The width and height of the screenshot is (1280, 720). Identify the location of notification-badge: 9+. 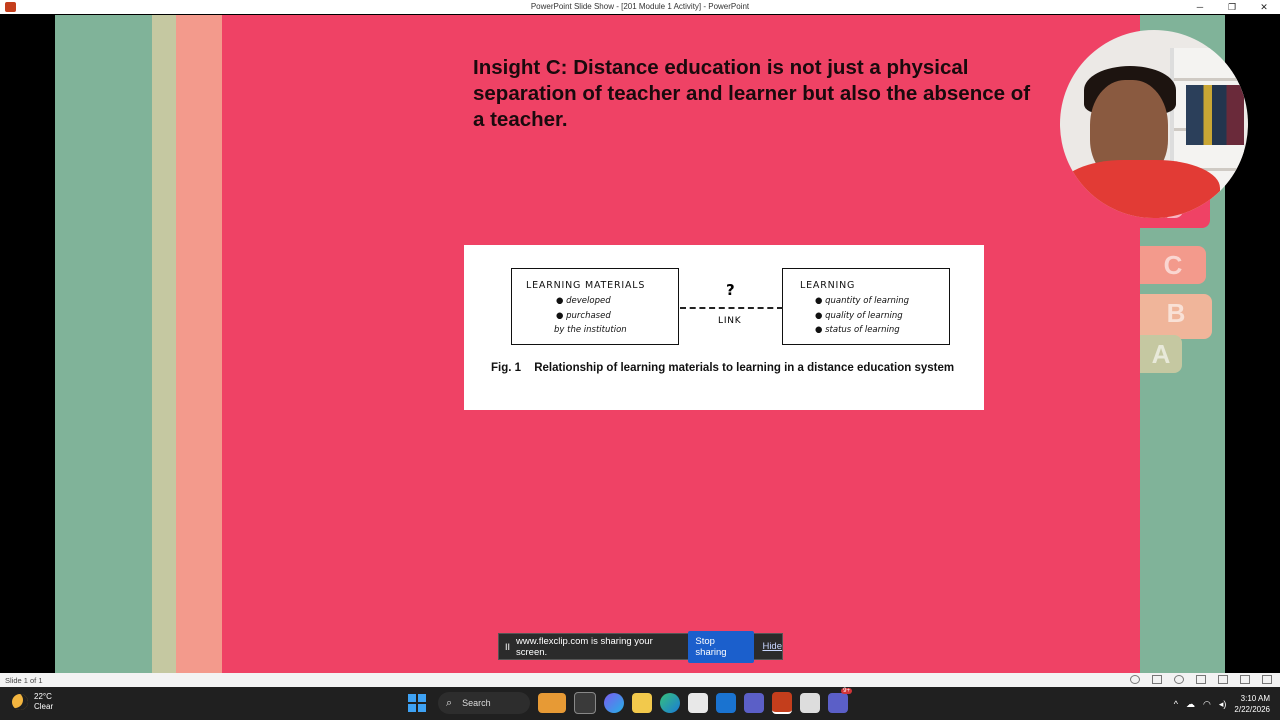
(846, 691).